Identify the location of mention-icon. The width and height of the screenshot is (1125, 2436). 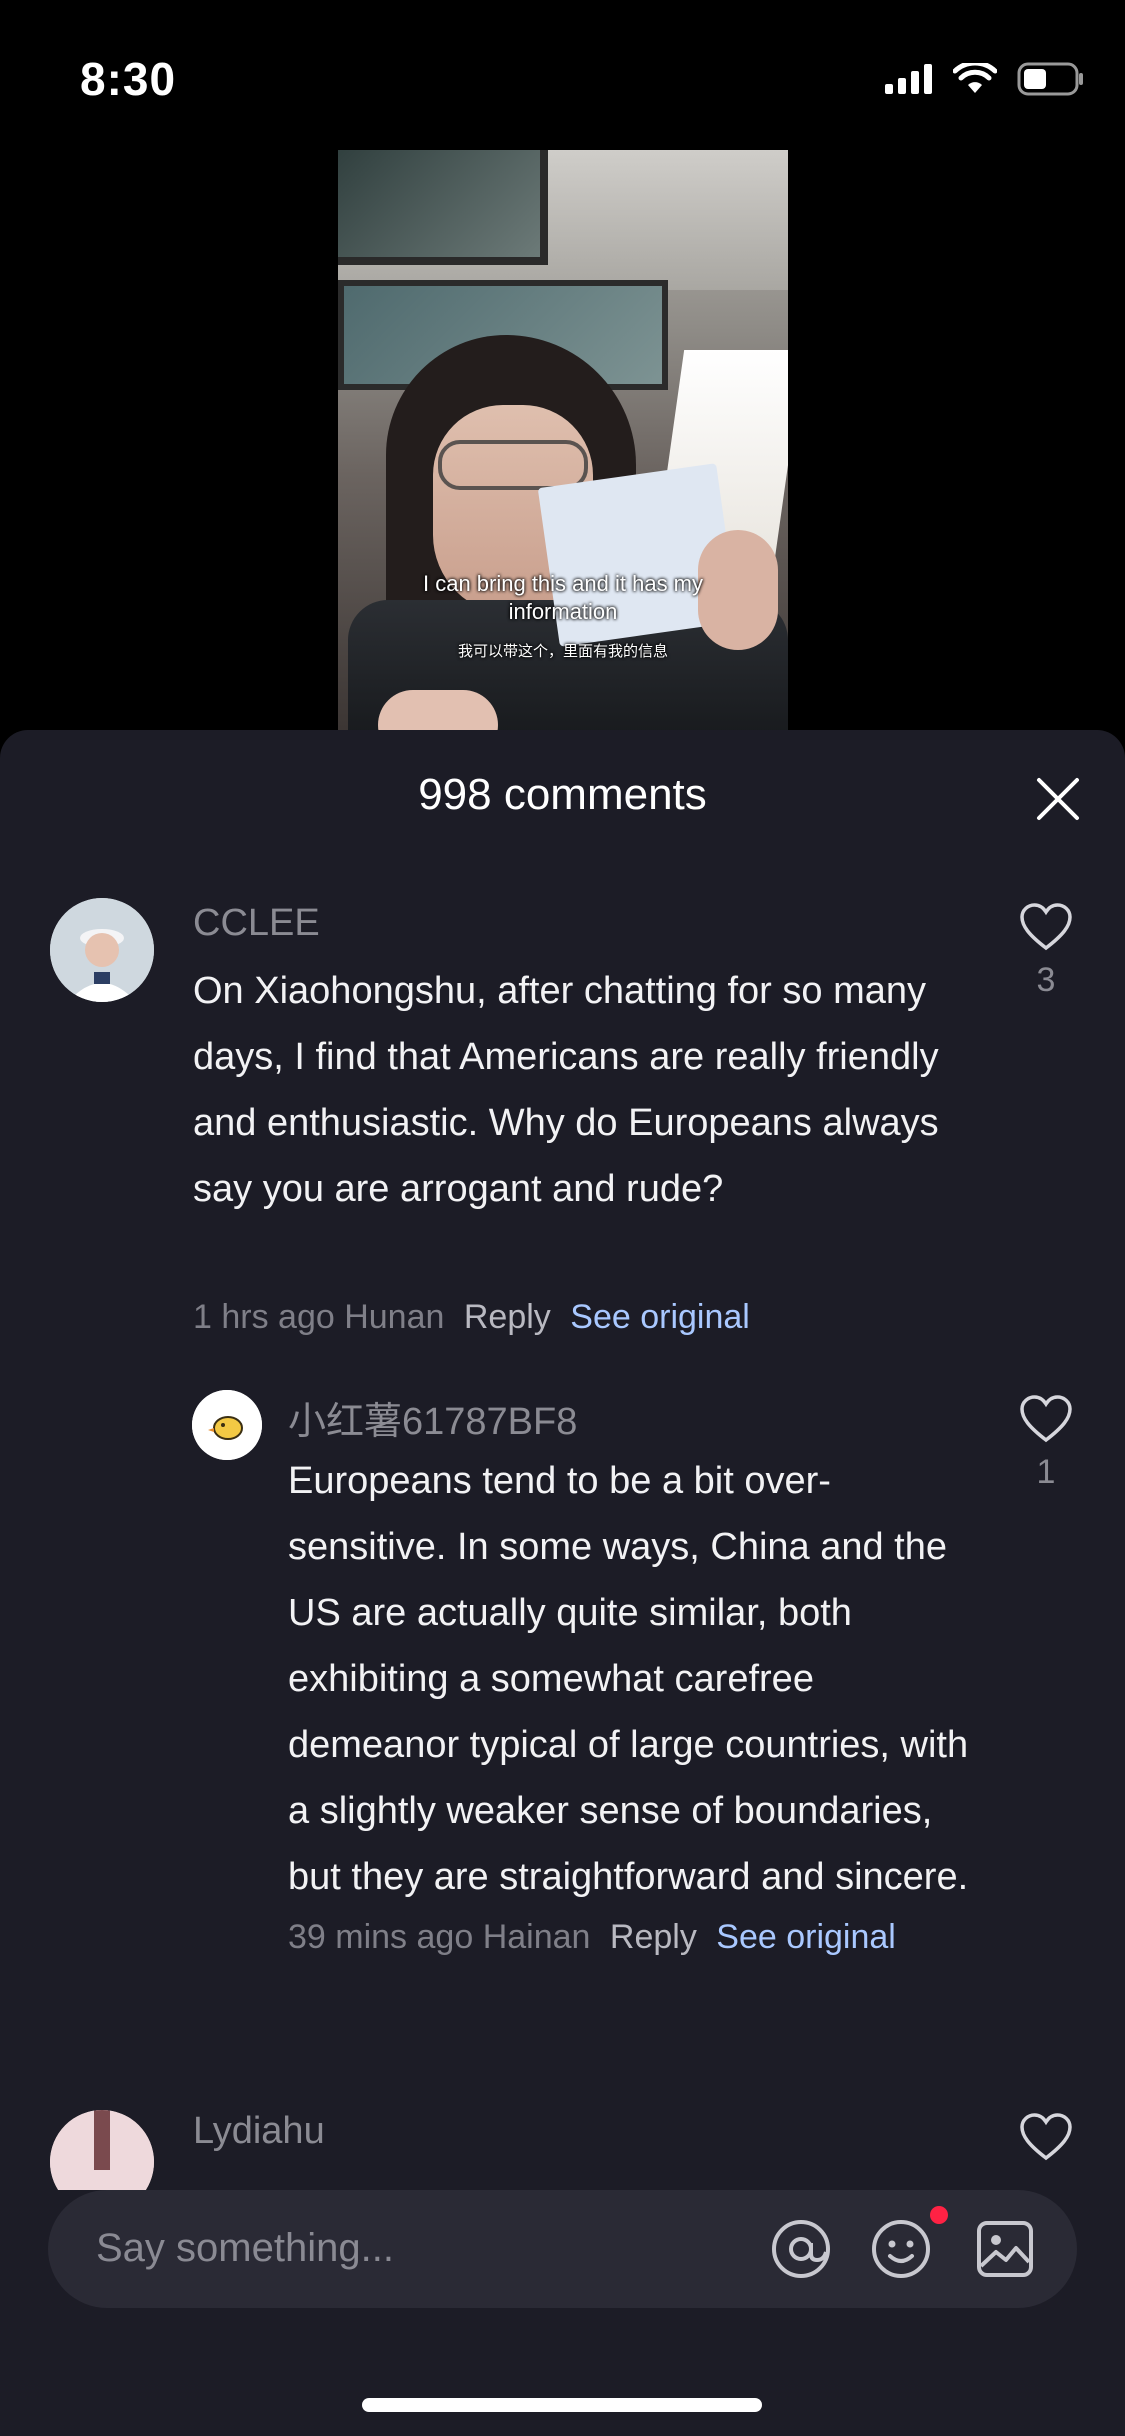
(801, 2249).